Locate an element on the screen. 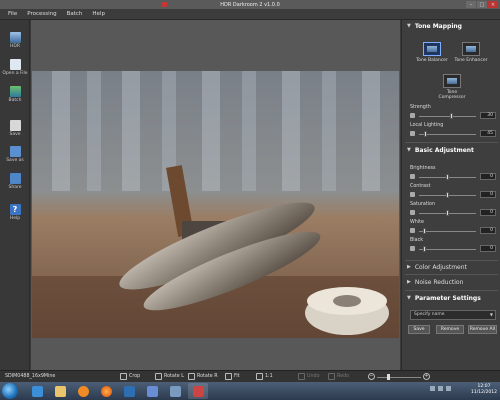  share-icon is located at coordinates (15, 178).